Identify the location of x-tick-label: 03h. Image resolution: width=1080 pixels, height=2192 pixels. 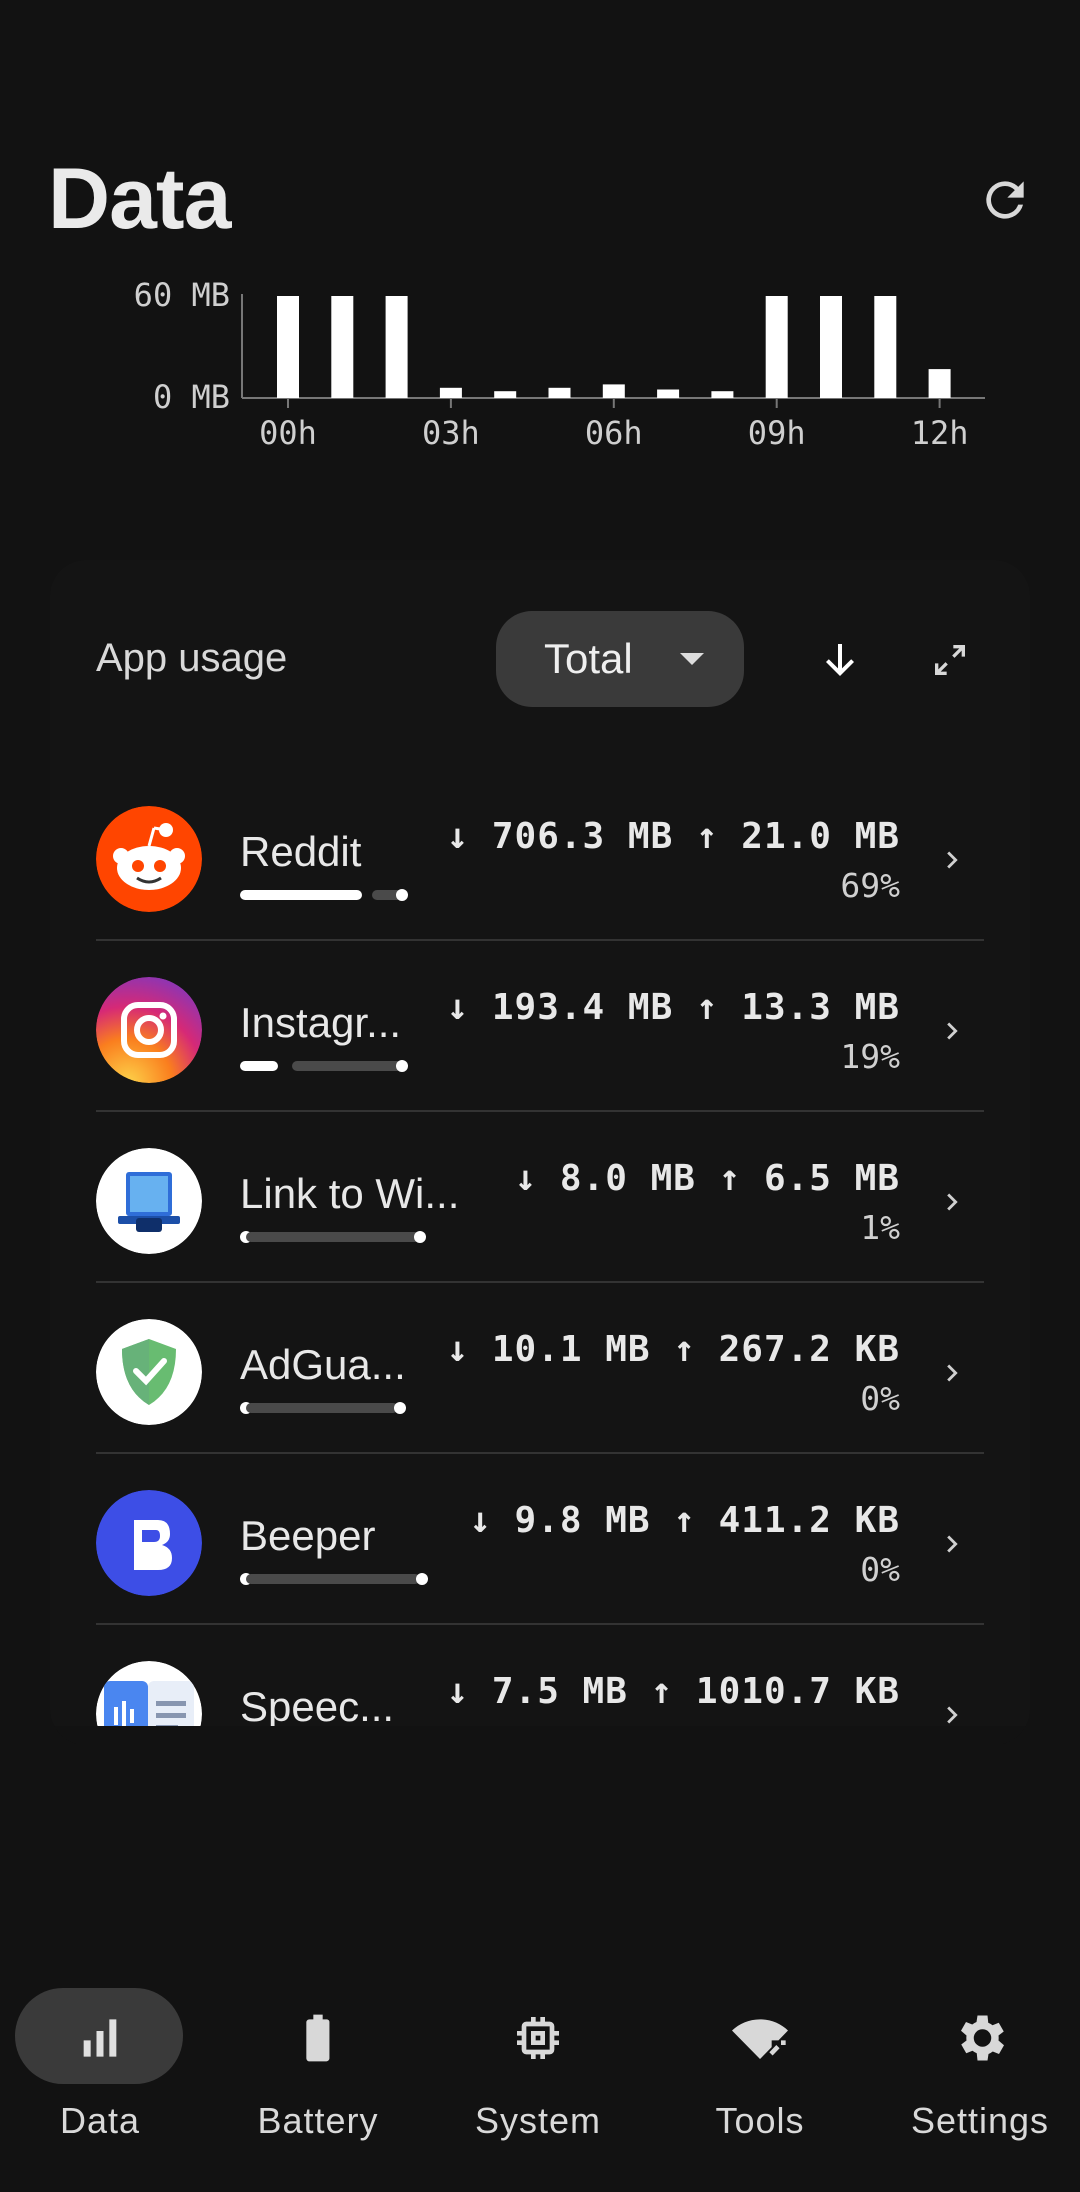
(451, 433).